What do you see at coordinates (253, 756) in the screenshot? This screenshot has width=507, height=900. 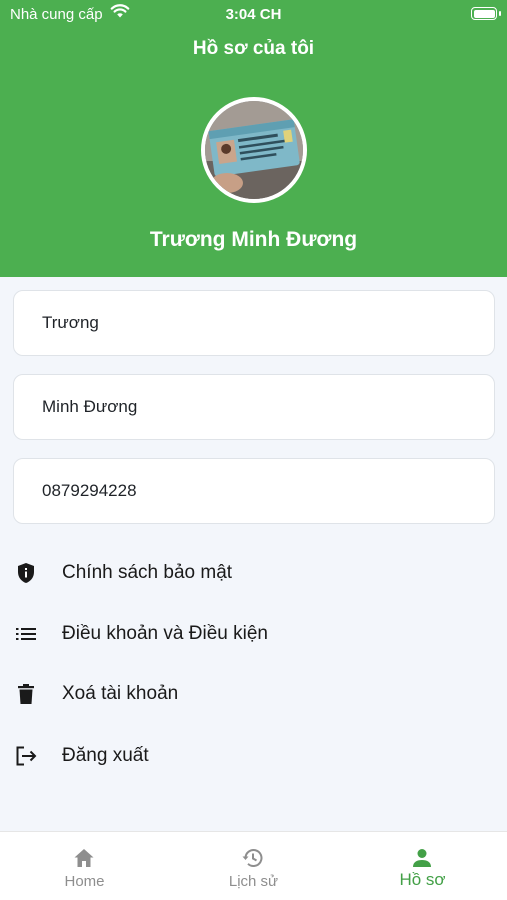 I see `menu-item-logout: Đăng xuất` at bounding box center [253, 756].